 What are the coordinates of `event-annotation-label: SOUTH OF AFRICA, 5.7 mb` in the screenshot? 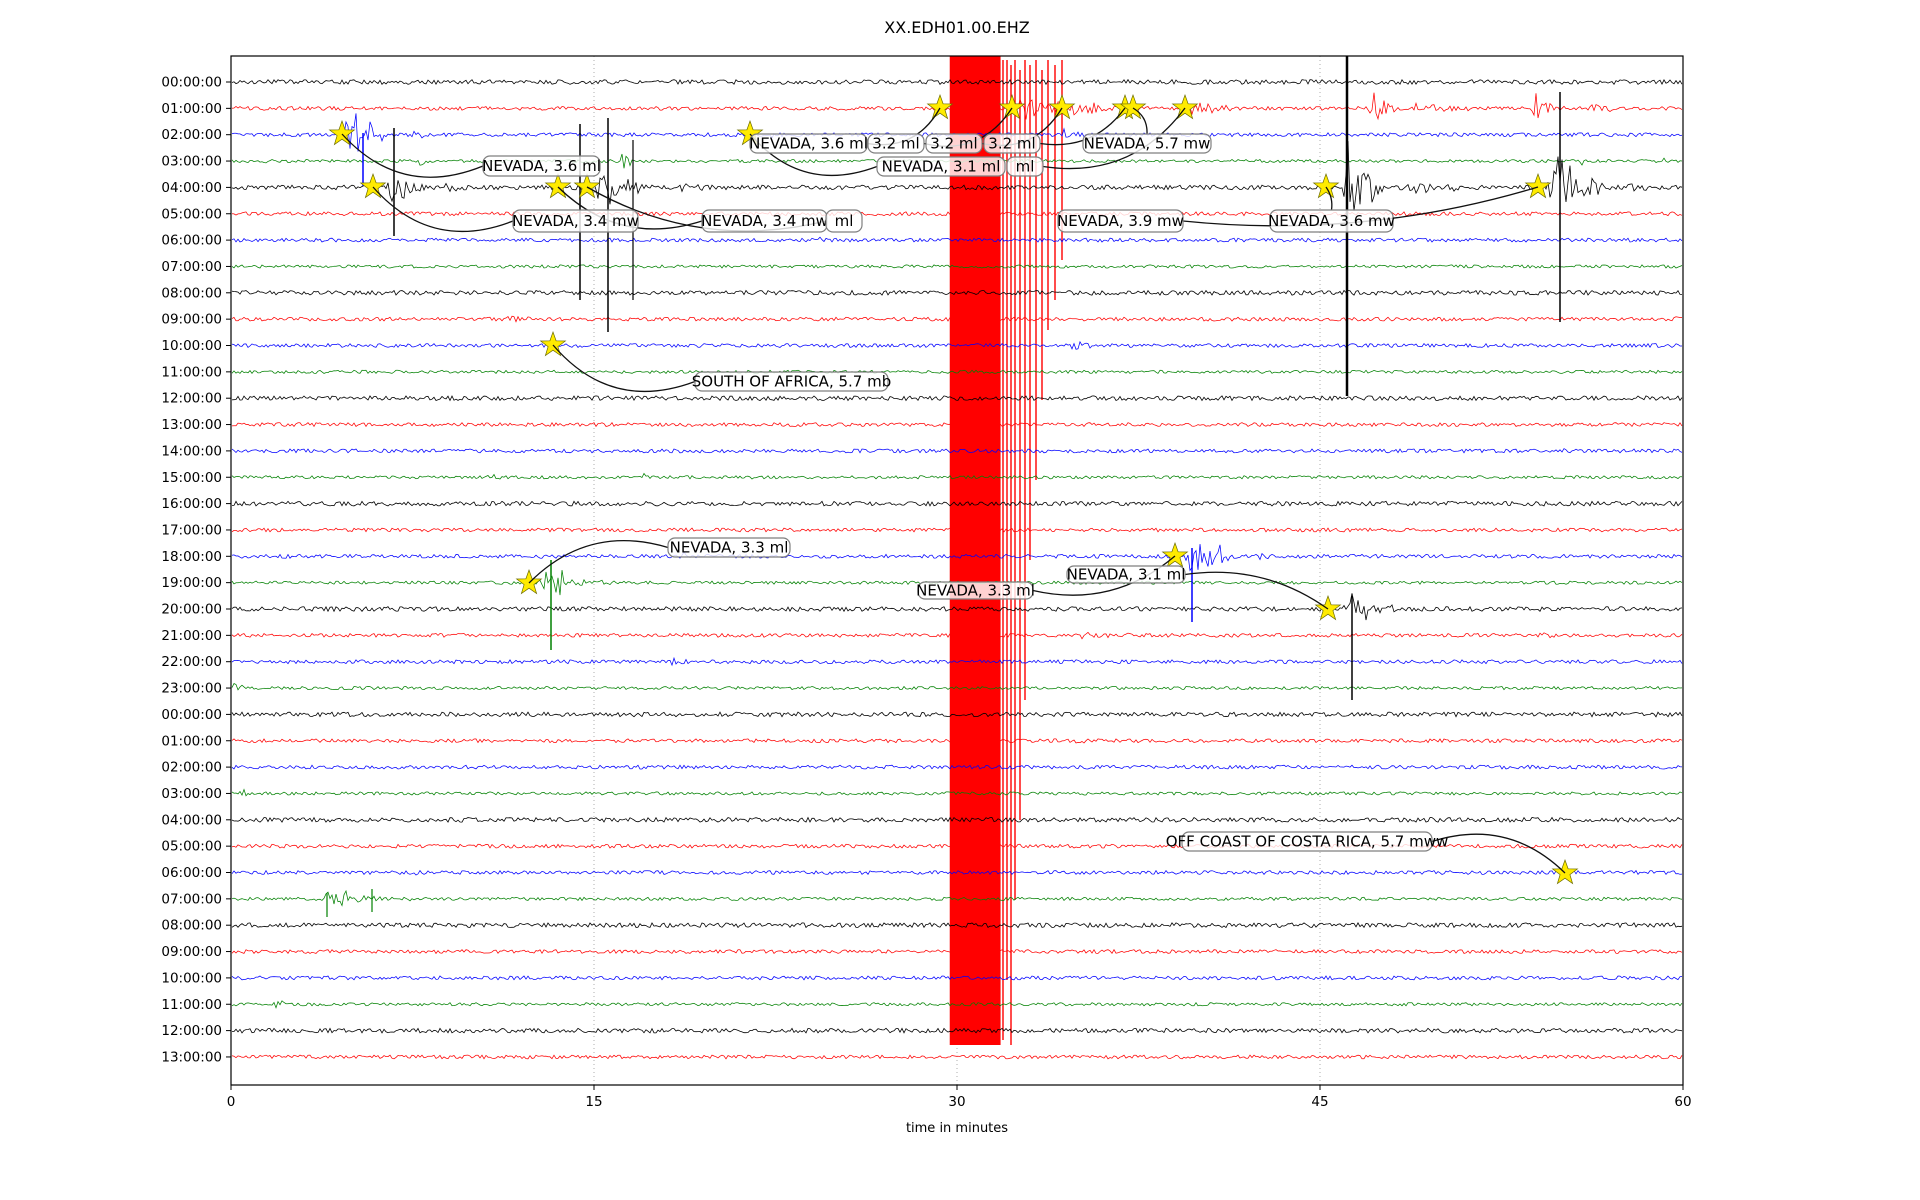 It's located at (791, 382).